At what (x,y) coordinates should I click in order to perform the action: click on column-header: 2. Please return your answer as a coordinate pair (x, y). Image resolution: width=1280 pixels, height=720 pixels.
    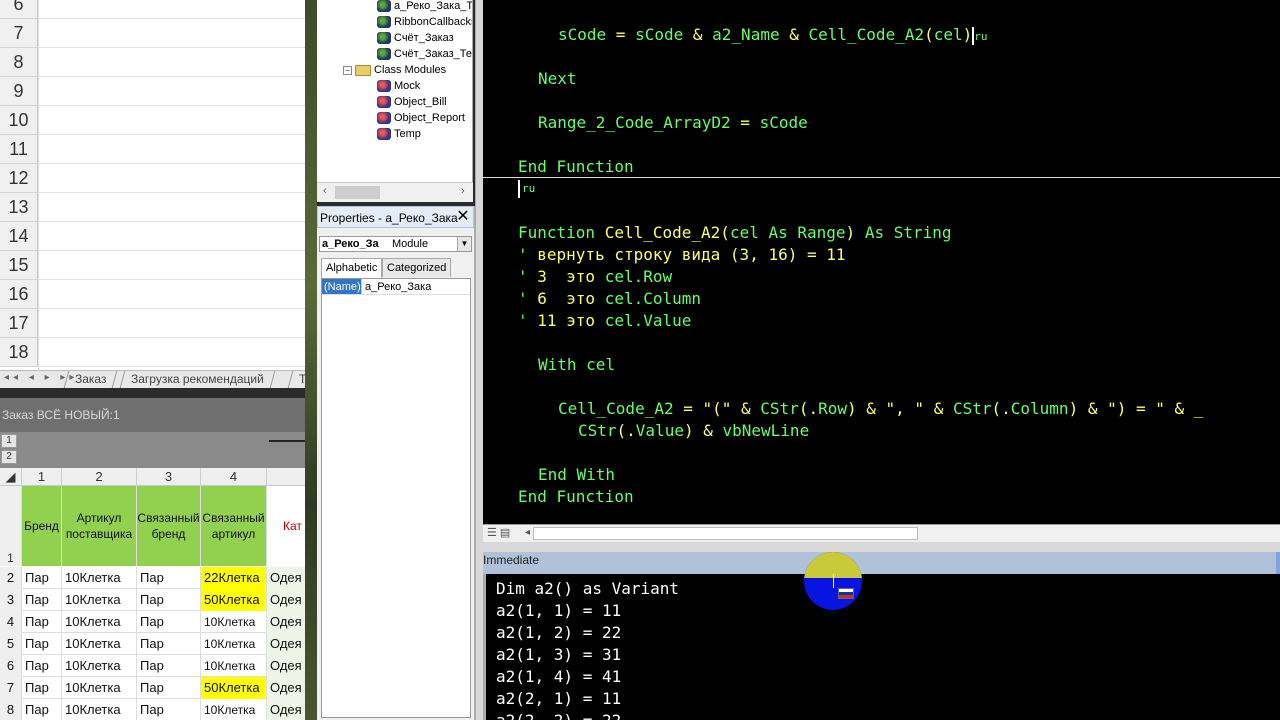
    Looking at the image, I should click on (99, 477).